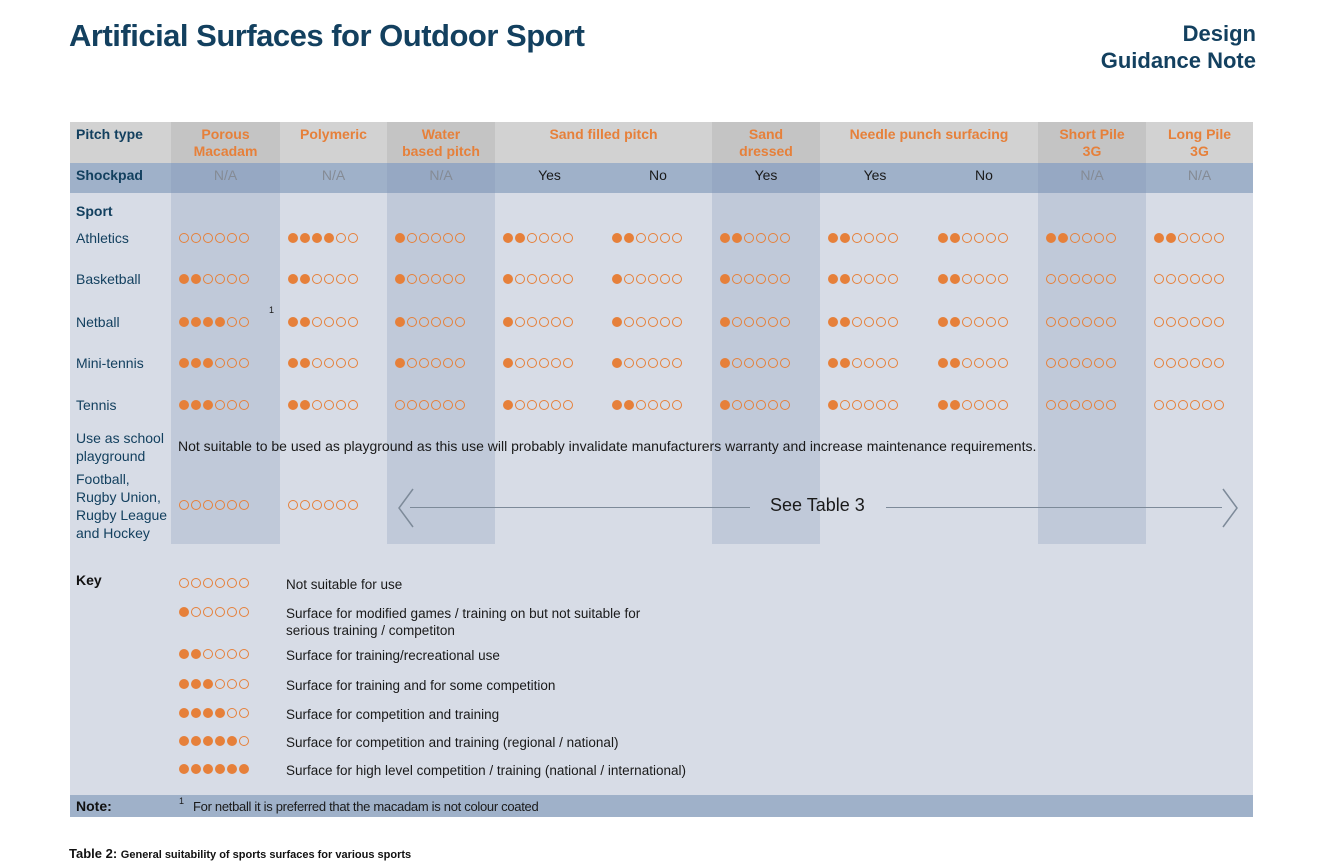 This screenshot has height=864, width=1323. Describe the element at coordinates (1230, 508) in the screenshot. I see `arrow-right-icon` at that location.